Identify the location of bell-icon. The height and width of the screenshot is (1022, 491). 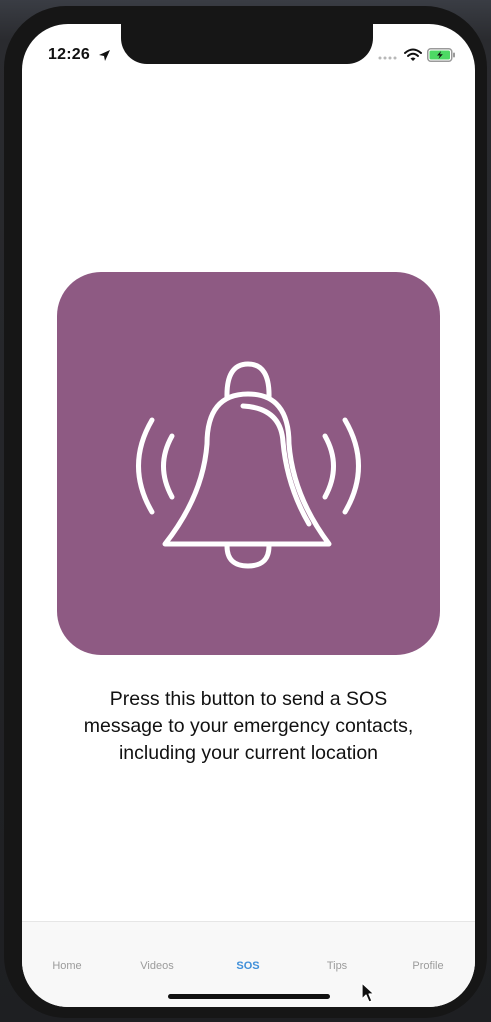
(248, 465).